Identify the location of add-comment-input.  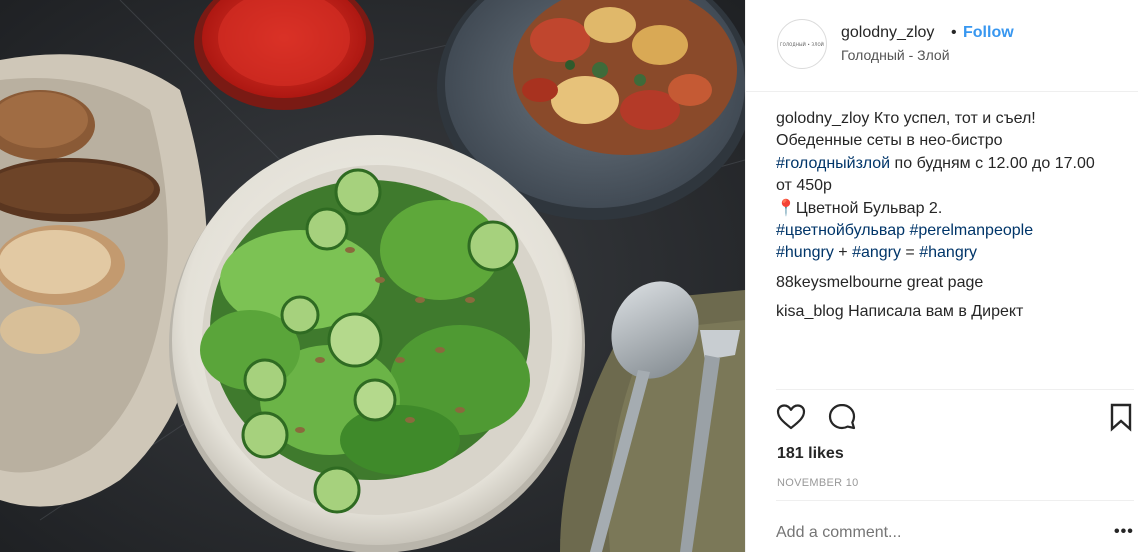
(936, 533).